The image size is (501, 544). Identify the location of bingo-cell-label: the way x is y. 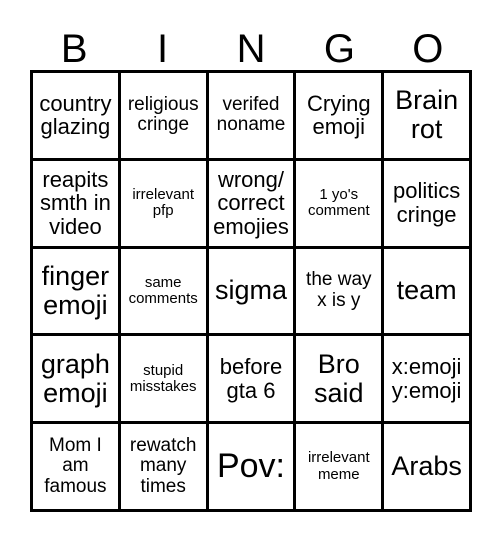
(339, 290).